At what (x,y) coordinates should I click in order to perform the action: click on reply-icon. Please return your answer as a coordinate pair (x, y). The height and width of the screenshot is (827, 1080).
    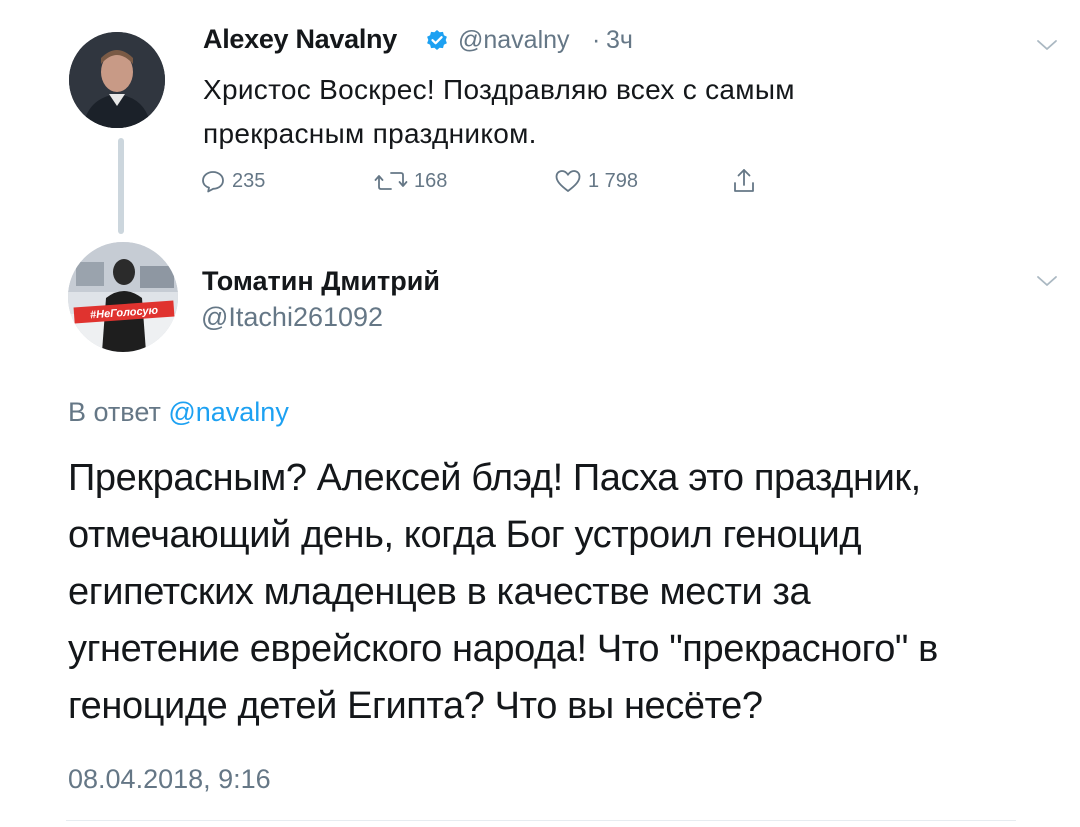
    Looking at the image, I should click on (213, 182).